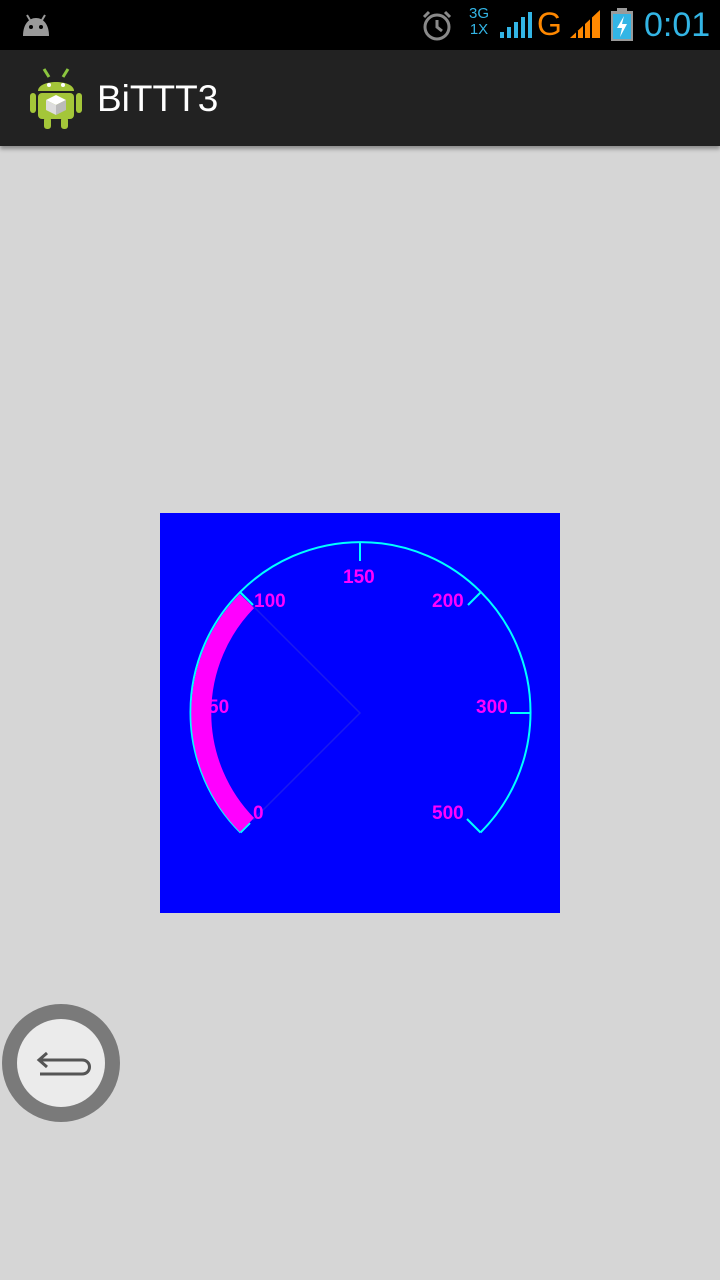 This screenshot has width=720, height=1280. Describe the element at coordinates (478, 13) in the screenshot. I see `network-type-top: 3G` at that location.